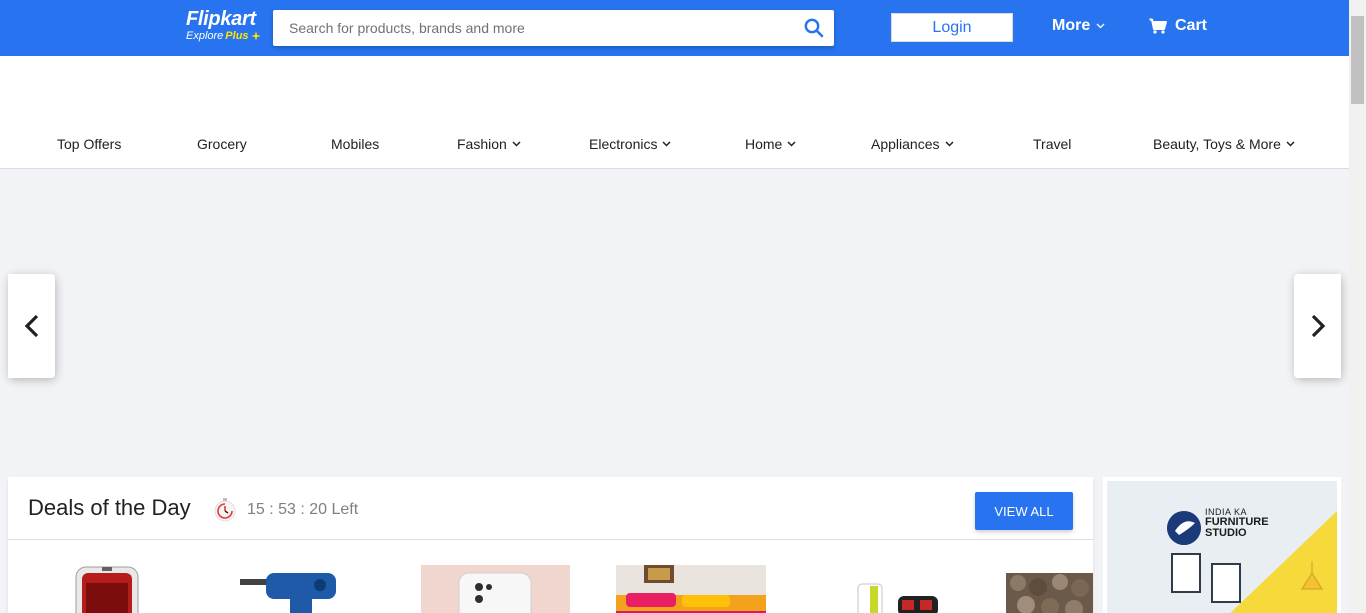 This screenshot has height=613, width=1366. Describe the element at coordinates (952, 27) in the screenshot. I see `login-button: Login` at that location.